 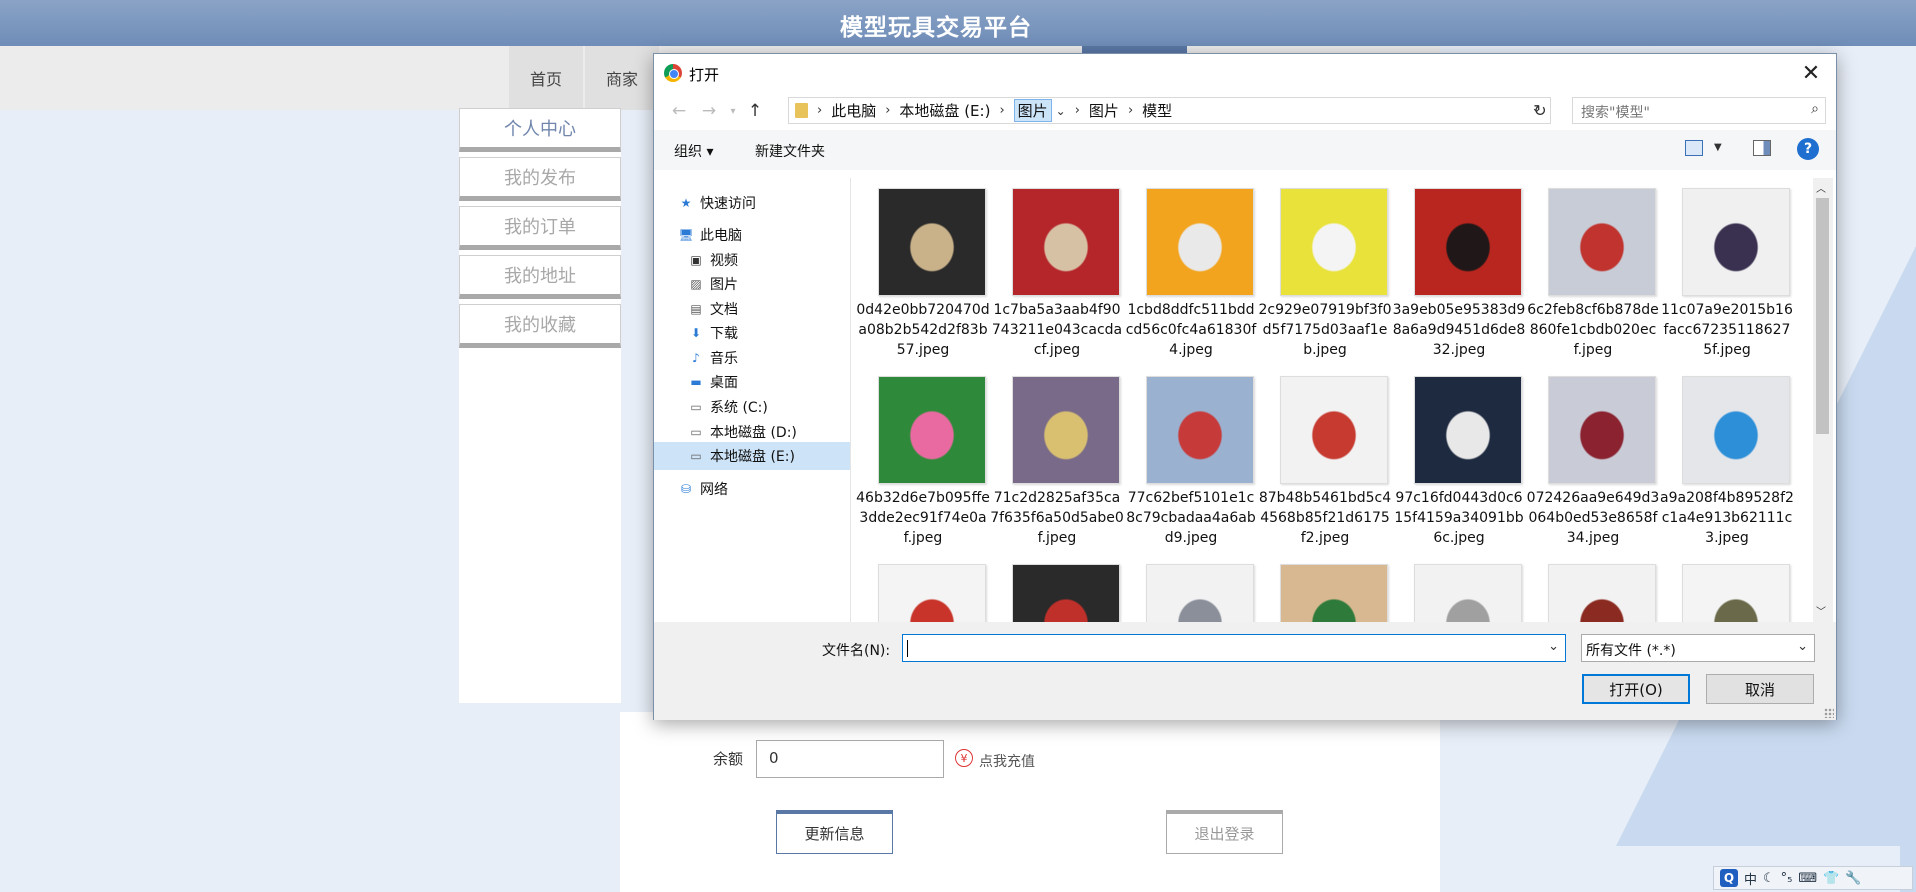 What do you see at coordinates (1699, 110) in the screenshot?
I see `search-input: 搜索"模型" ⌕` at bounding box center [1699, 110].